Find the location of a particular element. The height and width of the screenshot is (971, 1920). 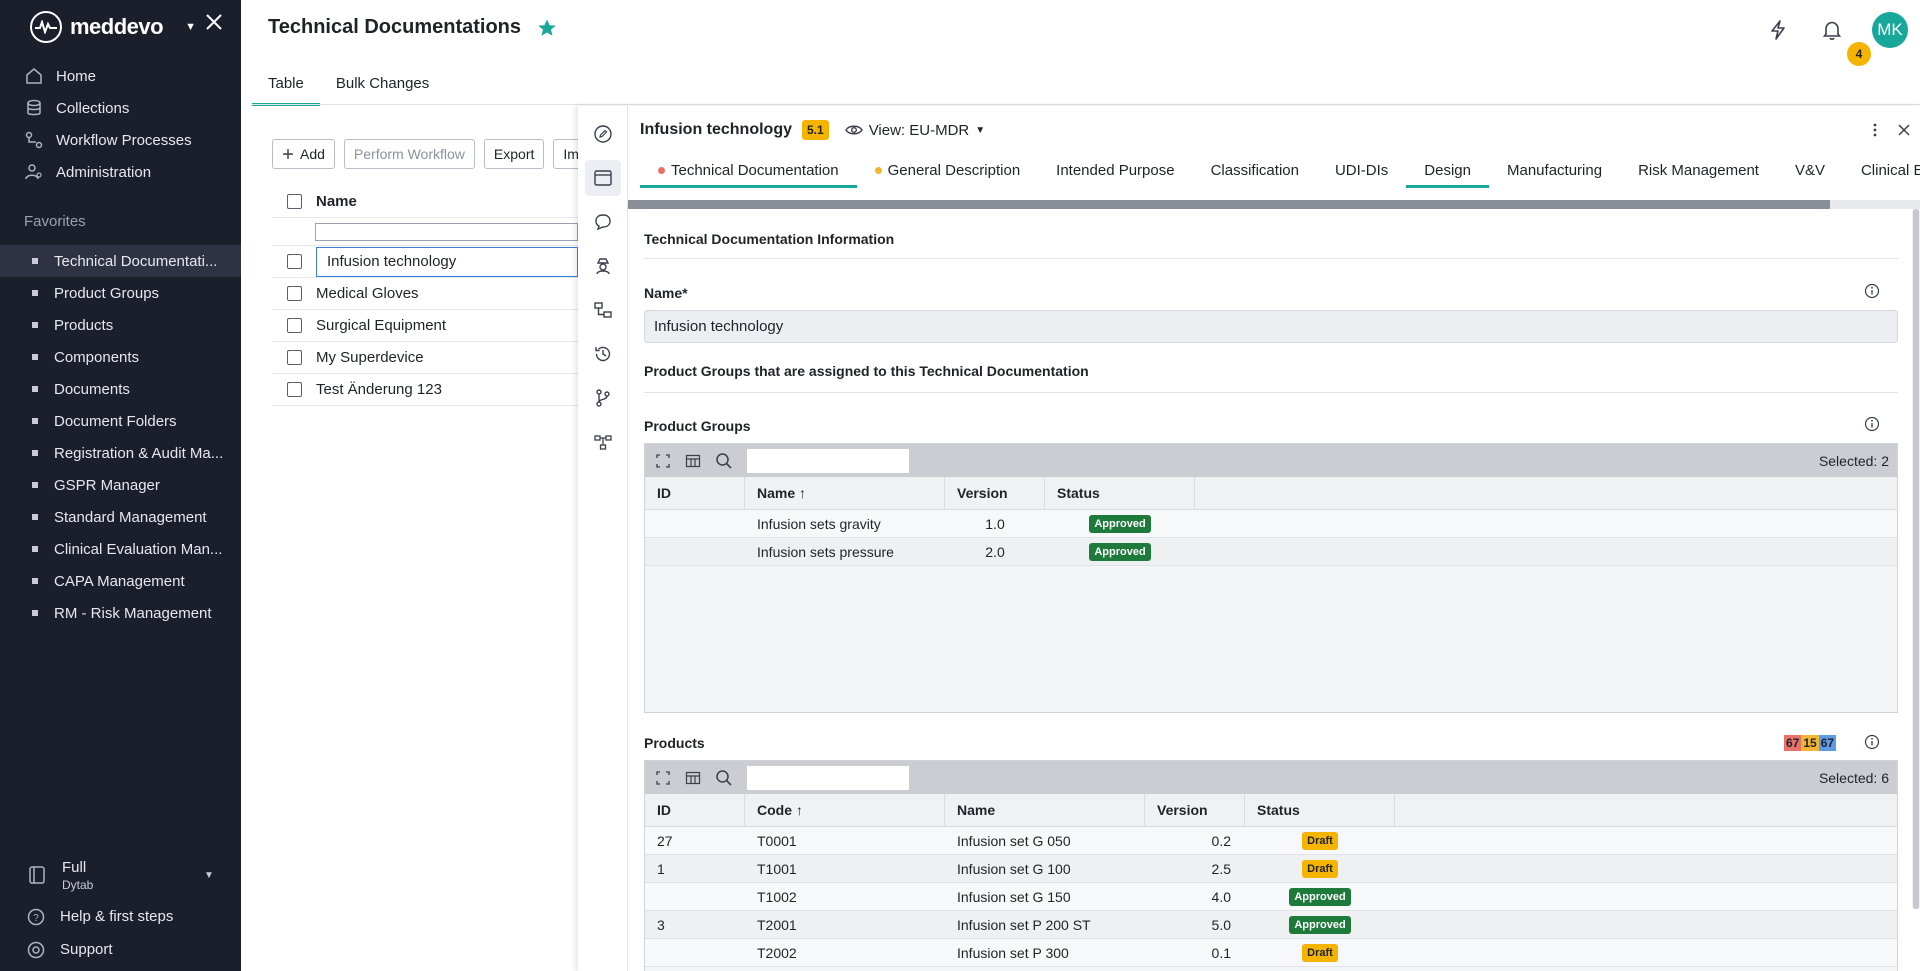

nav-item-home: Home is located at coordinates (120, 76).